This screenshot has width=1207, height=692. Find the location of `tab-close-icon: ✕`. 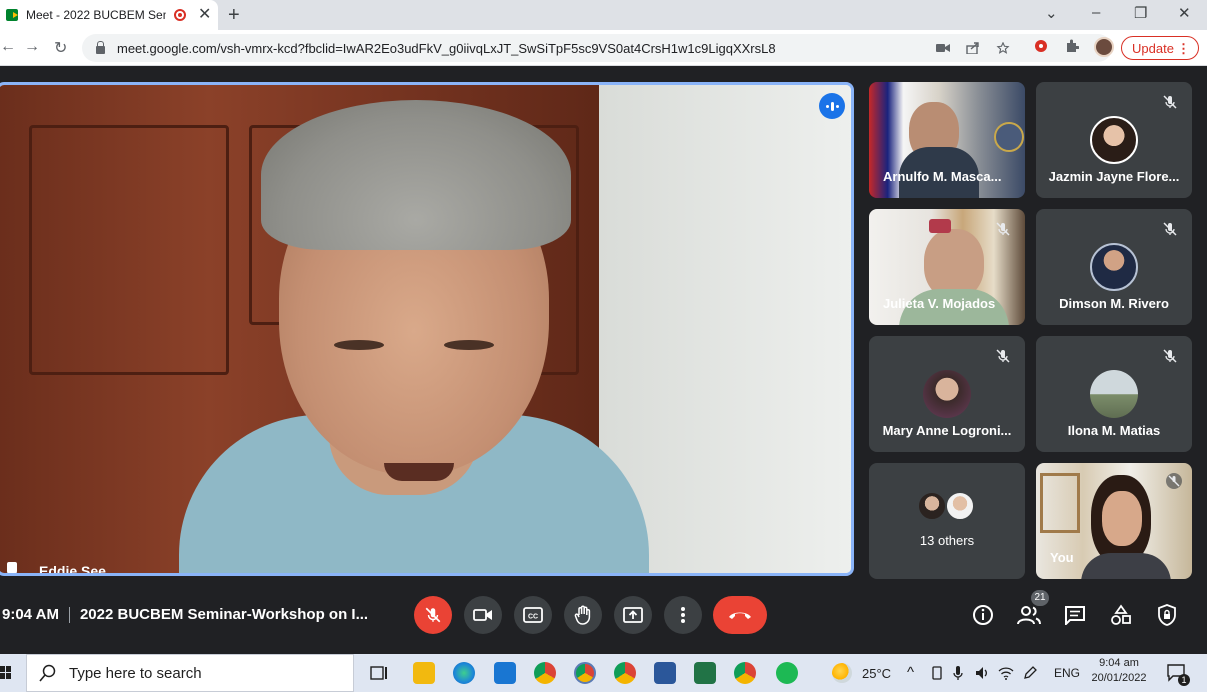

tab-close-icon: ✕ is located at coordinates (204, 15).